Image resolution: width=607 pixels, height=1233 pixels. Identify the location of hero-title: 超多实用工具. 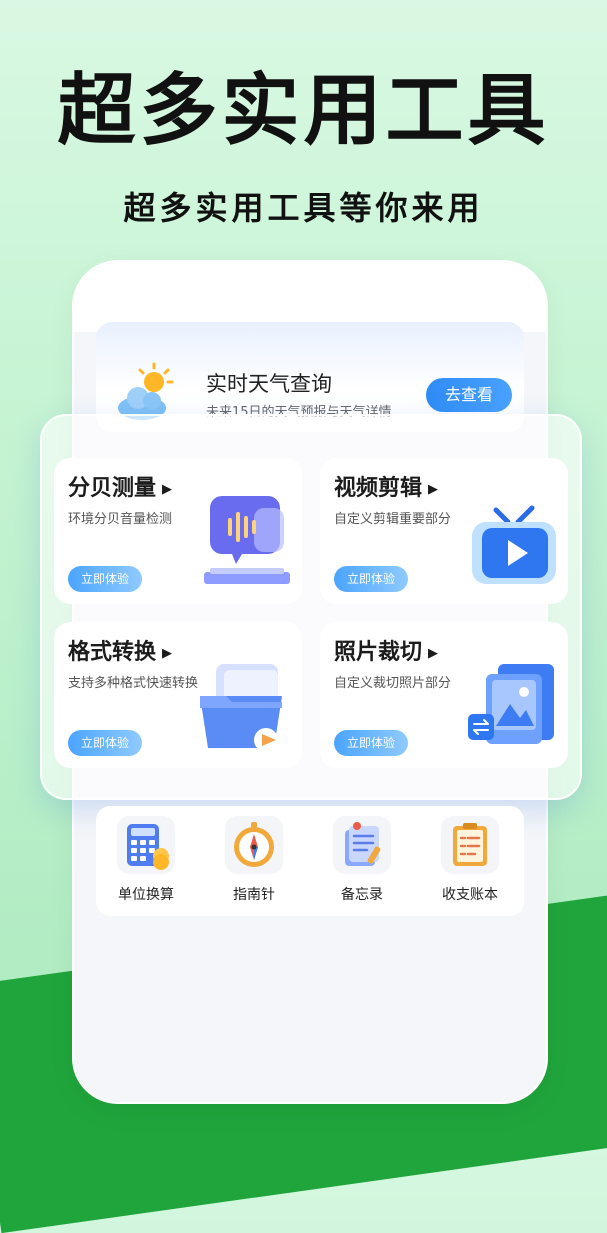
(303, 111).